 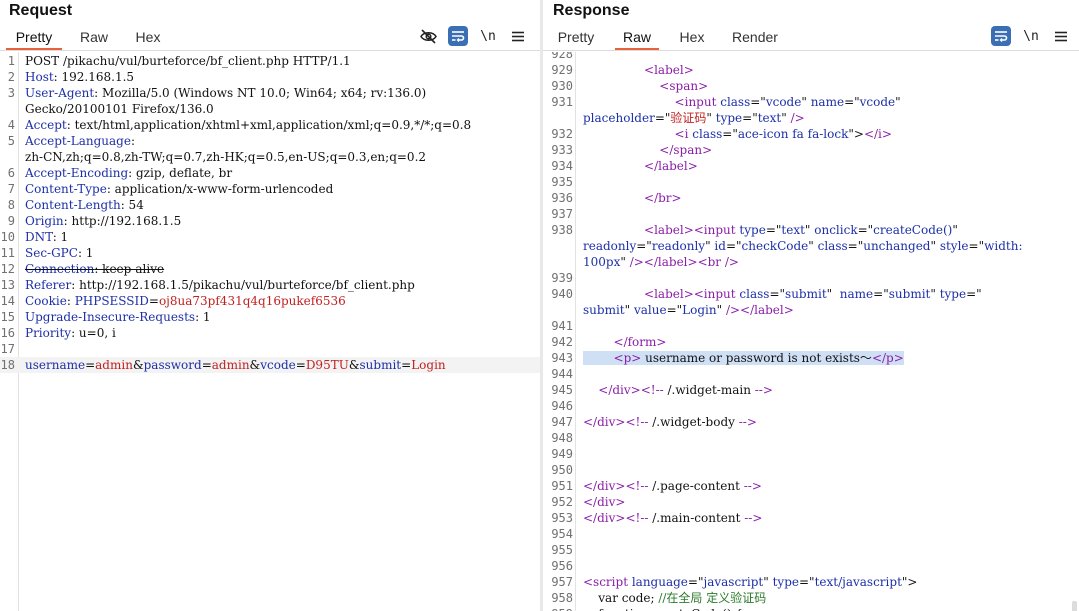 I want to click on code-line: 954, so click(x=811, y=534).